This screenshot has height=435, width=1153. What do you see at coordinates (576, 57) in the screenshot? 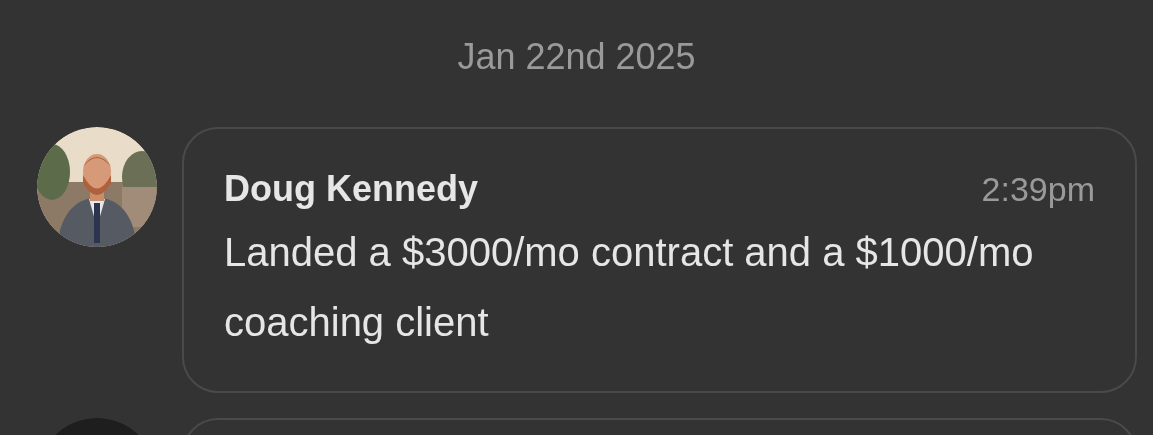
I see `date-divider: Jan 22nd 2025` at bounding box center [576, 57].